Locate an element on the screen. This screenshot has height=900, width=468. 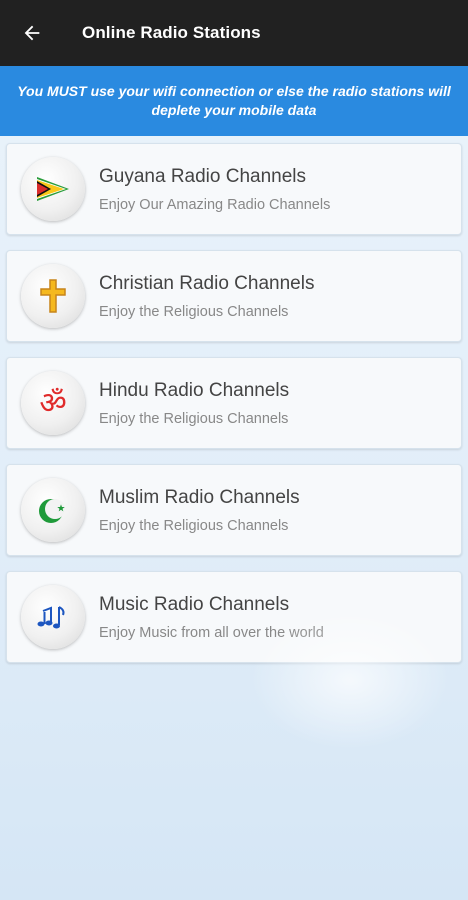
app-bar: Online Radio Stations is located at coordinates (234, 33).